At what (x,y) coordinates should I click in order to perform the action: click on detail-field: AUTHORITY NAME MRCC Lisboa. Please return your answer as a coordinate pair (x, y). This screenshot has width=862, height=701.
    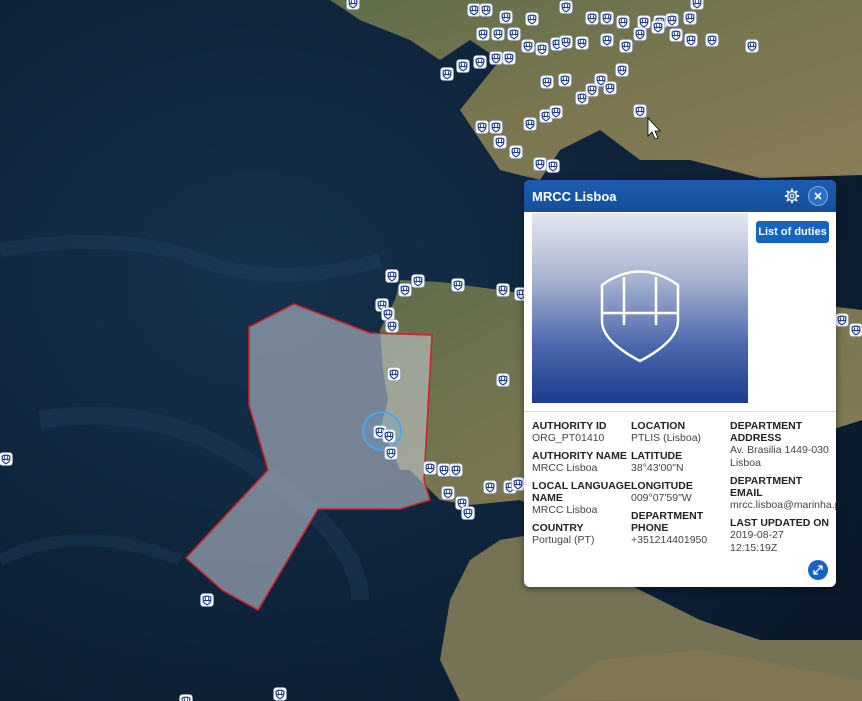
    Looking at the image, I should click on (581, 462).